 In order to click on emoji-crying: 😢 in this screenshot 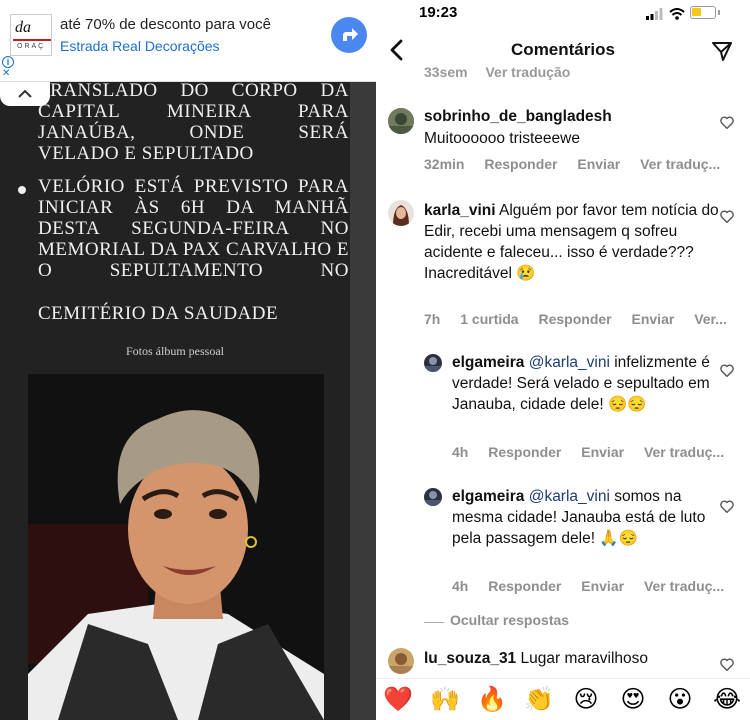, I will do `click(586, 699)`.